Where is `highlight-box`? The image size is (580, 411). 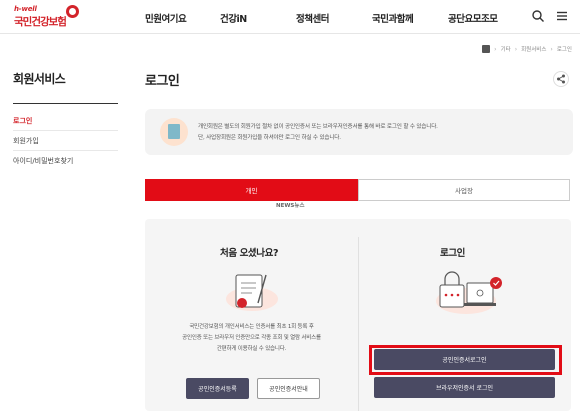
highlight-box is located at coordinates (465, 360).